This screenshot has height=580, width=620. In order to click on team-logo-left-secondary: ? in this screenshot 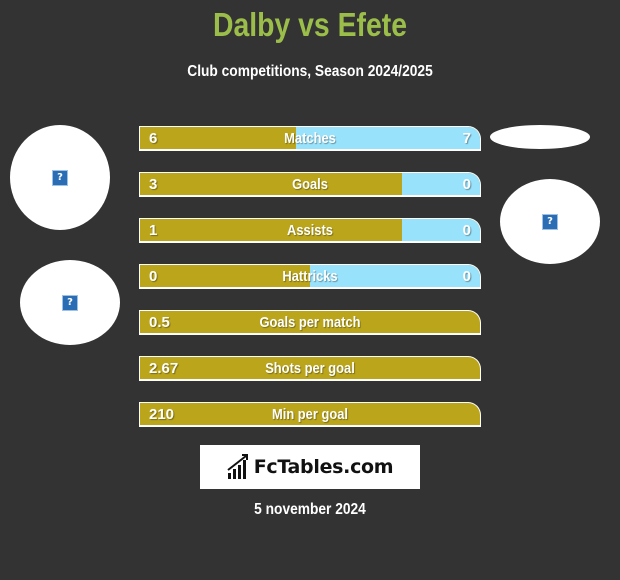, I will do `click(70, 302)`.